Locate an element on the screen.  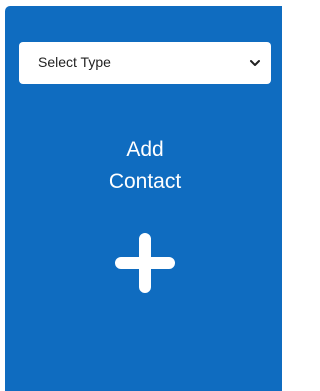
add-contact-label: Add Contact is located at coordinates (145, 166).